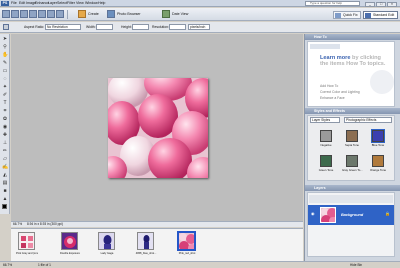 The image size is (400, 268). What do you see at coordinates (158, 128) in the screenshot?
I see `balloons-photo` at bounding box center [158, 128].